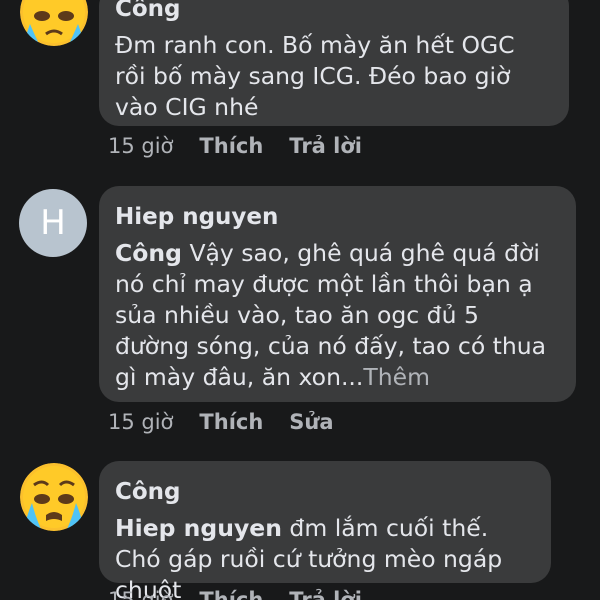  Describe the element at coordinates (148, 253) in the screenshot. I see `mention-tag: Công` at that location.